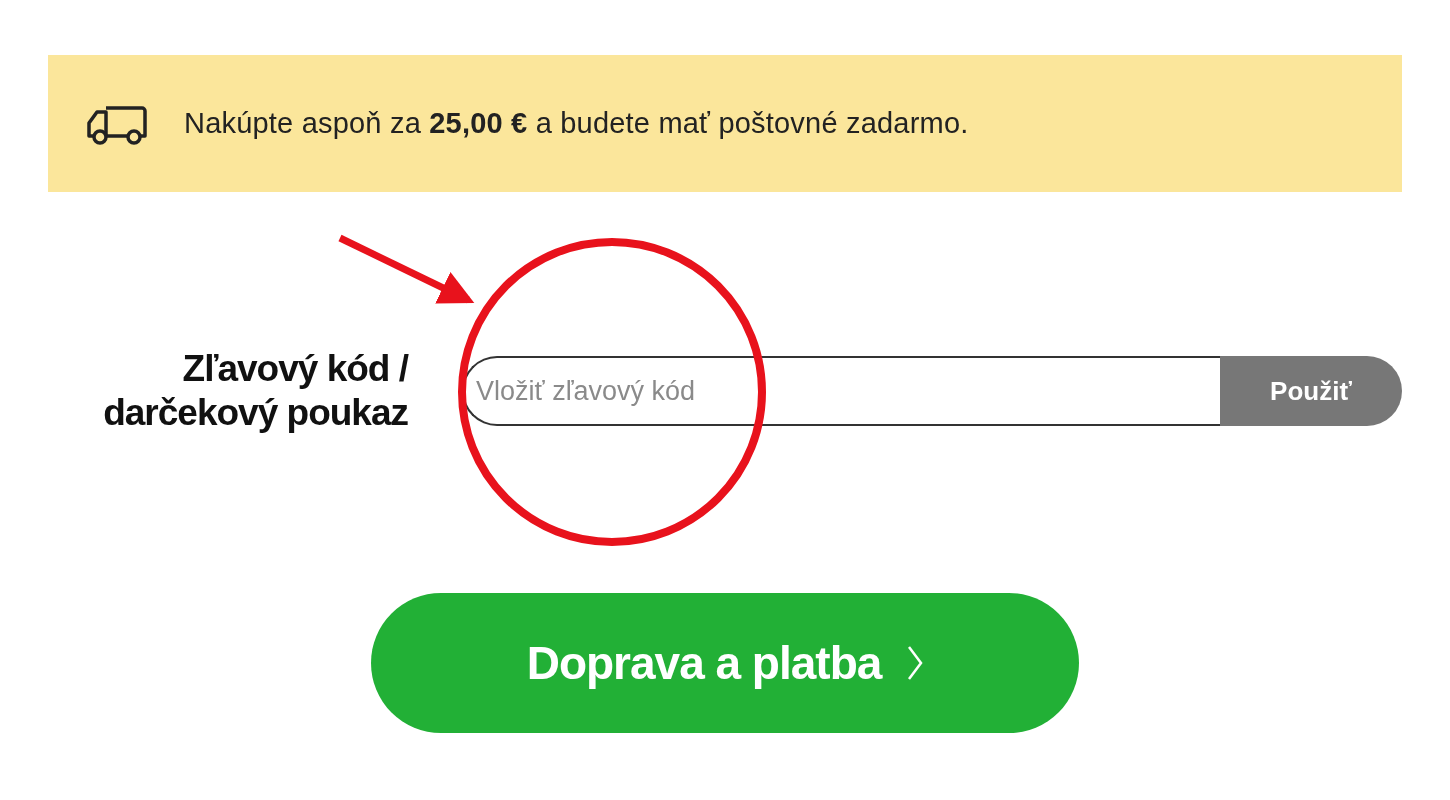 The image size is (1450, 800). I want to click on discount-code-label: Zľavový kód / darčekový poukaz, so click(255, 391).